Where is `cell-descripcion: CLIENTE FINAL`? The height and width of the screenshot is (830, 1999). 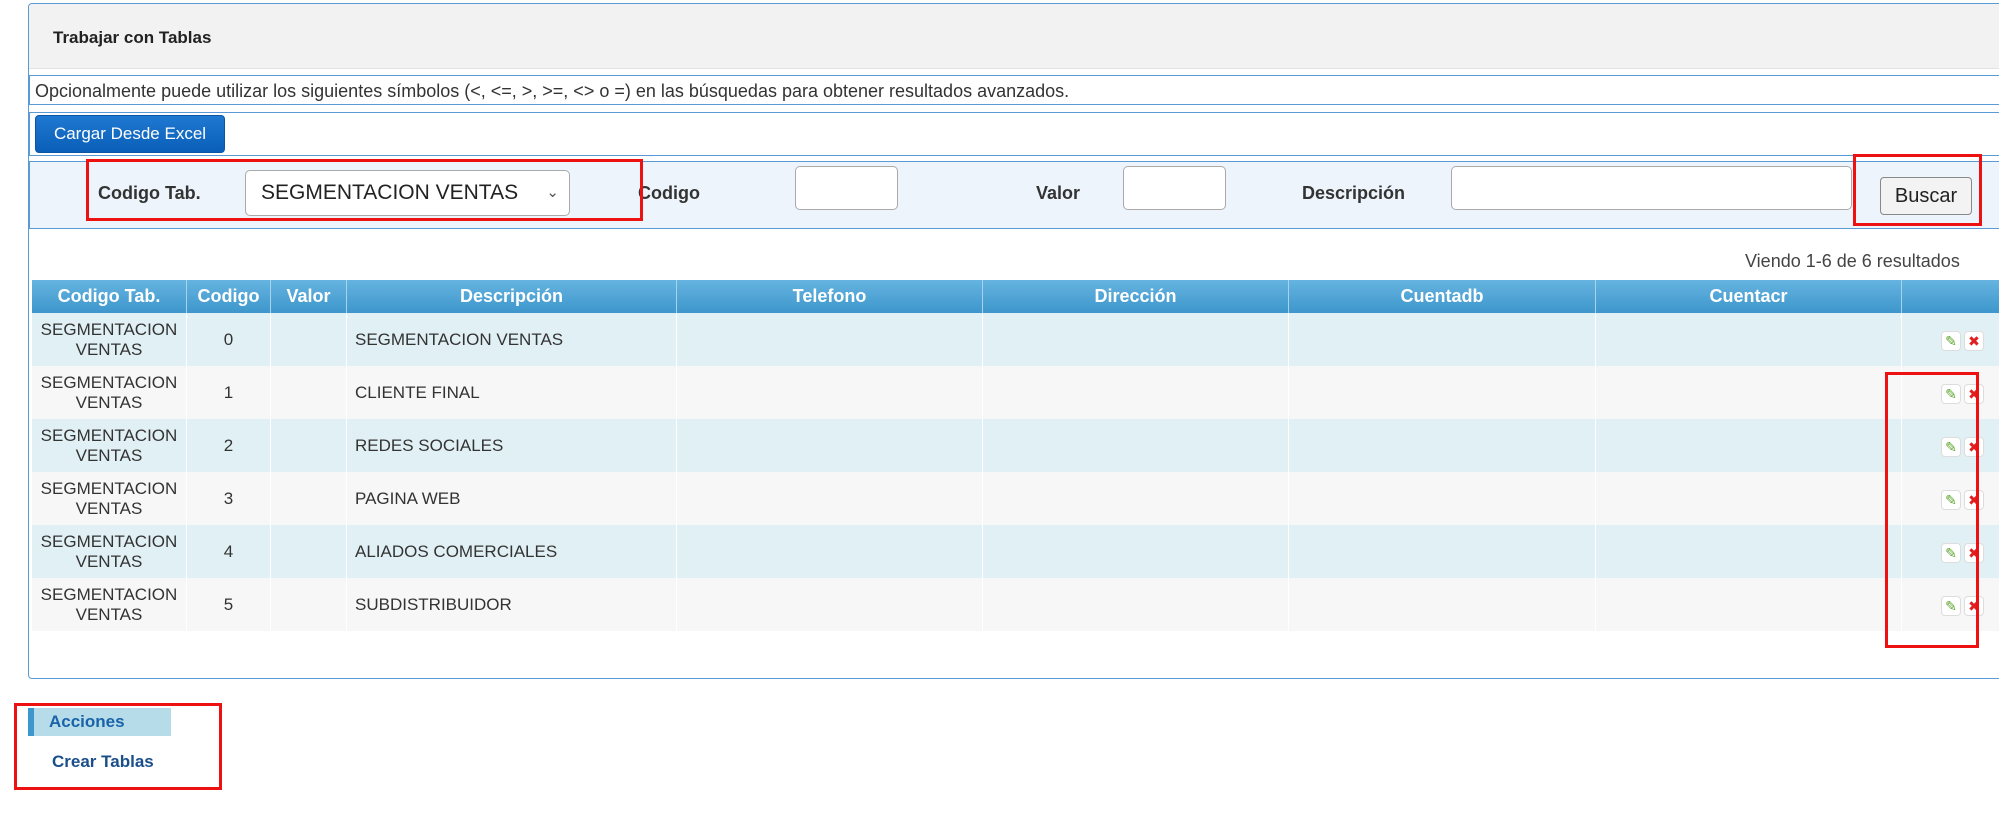 cell-descripcion: CLIENTE FINAL is located at coordinates (512, 392).